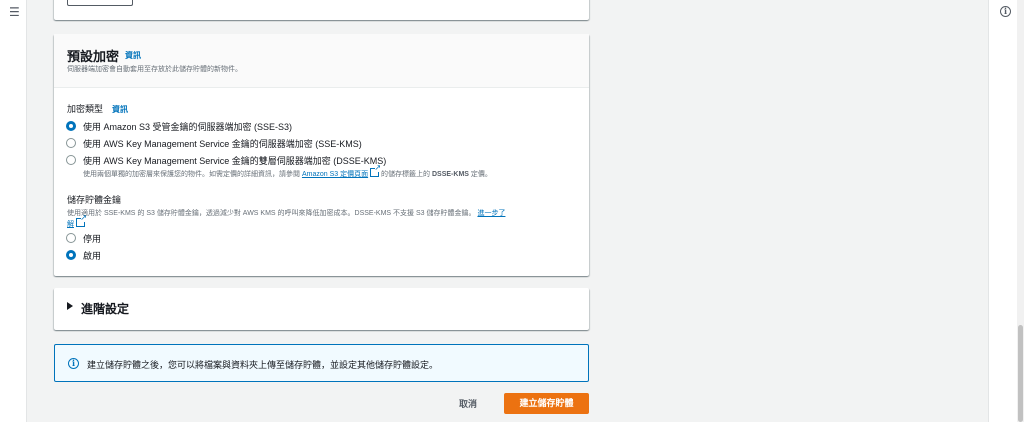 This screenshot has width=1024, height=422. What do you see at coordinates (335, 174) in the screenshot?
I see `pricing-page-link: Amazon S3 定價頁面` at bounding box center [335, 174].